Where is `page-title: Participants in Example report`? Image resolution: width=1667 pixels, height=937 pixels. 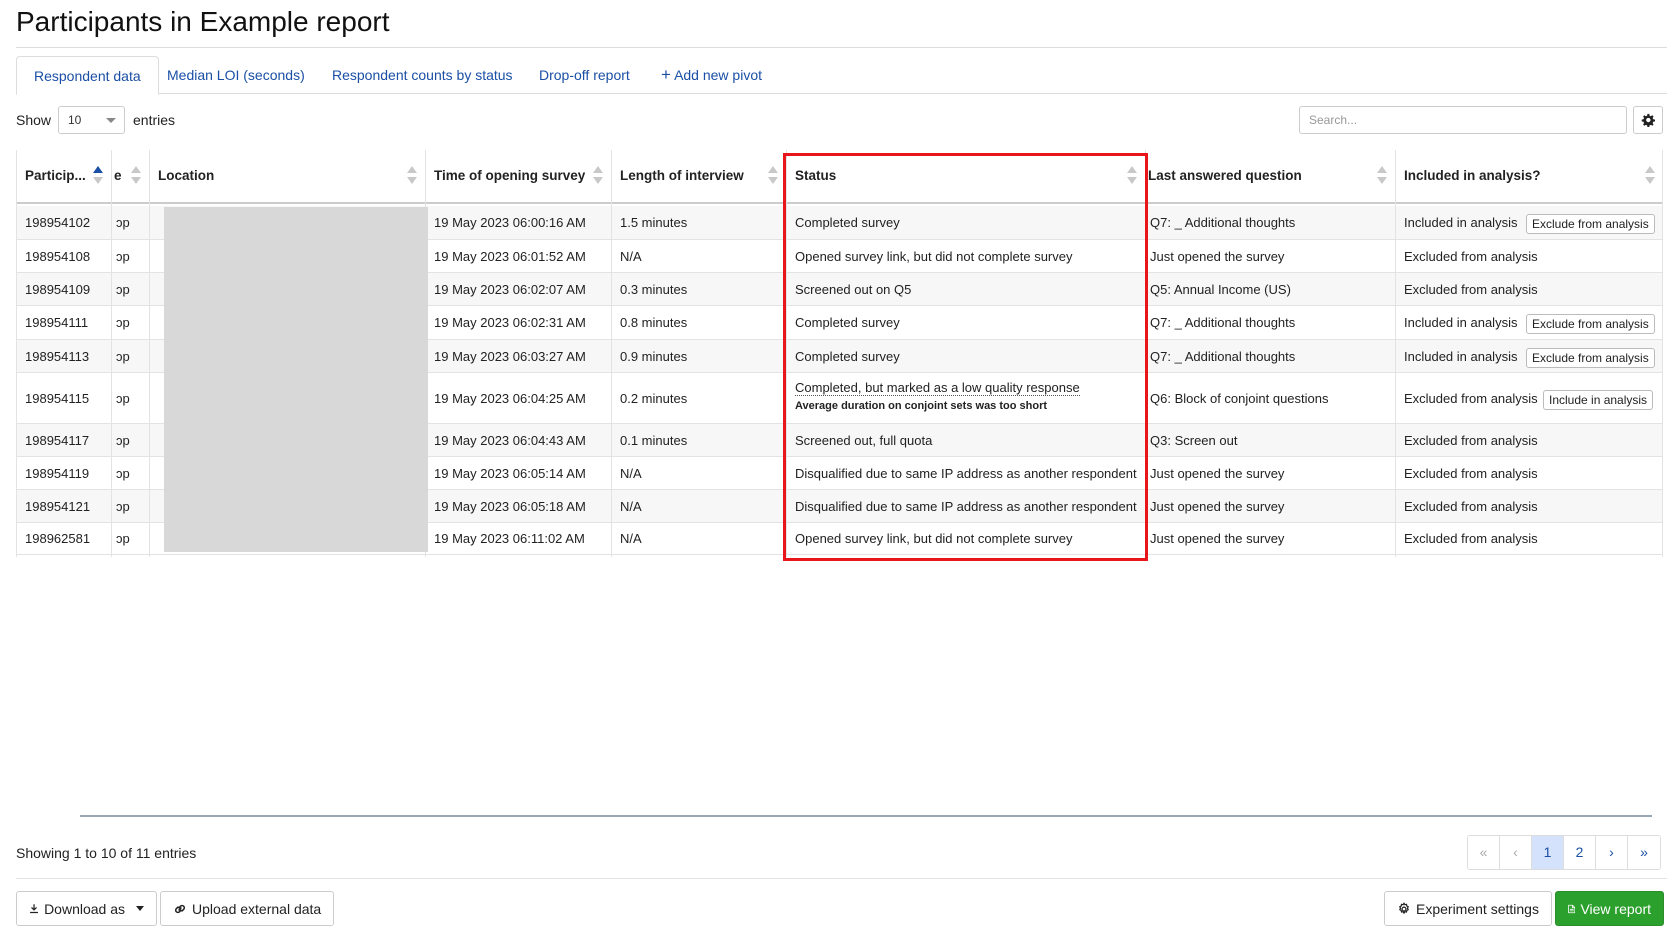
page-title: Participants in Example report is located at coordinates (203, 21).